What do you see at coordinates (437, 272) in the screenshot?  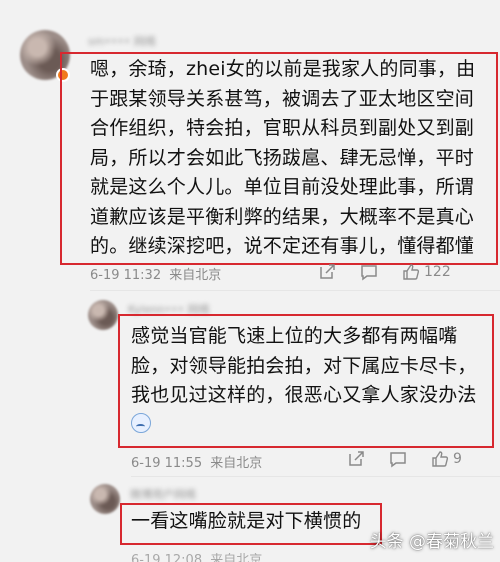 I see `like-count: 122` at bounding box center [437, 272].